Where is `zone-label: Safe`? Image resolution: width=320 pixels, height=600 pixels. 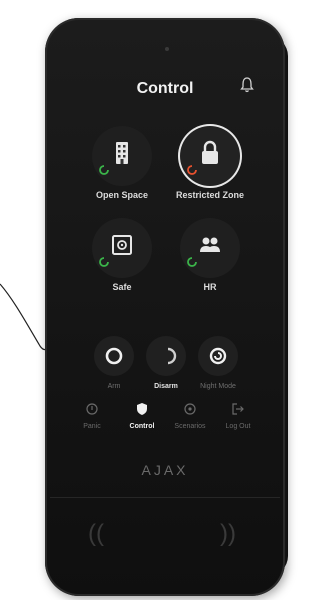
zone-label: Safe is located at coordinates (122, 287).